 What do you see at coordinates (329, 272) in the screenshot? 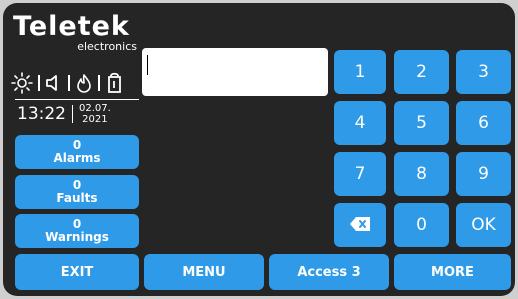
I see `access-level-button: Access 3` at bounding box center [329, 272].